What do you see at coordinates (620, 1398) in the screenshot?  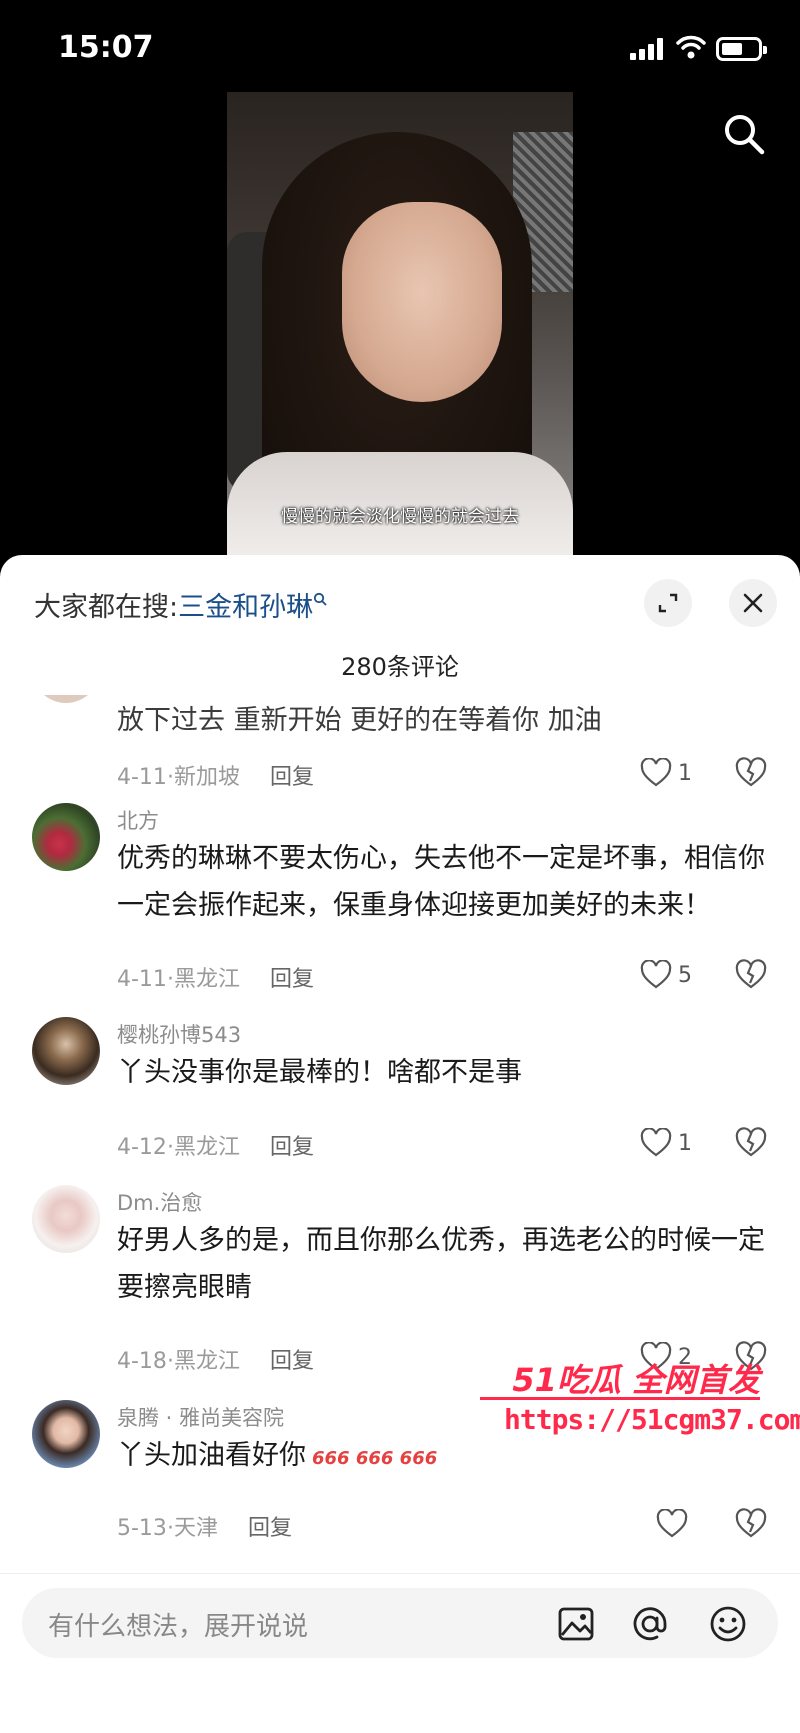 I see `watermark-divider` at bounding box center [620, 1398].